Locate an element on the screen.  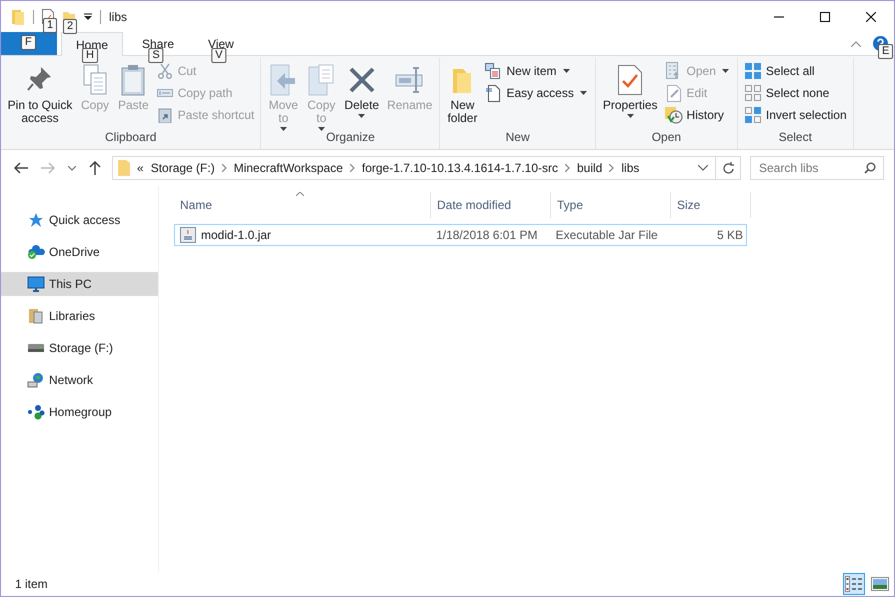
file-row: modid-1.0.jar 1/18/2018 6:01 PM Executable Jar File 5 KB is located at coordinates (460, 235).